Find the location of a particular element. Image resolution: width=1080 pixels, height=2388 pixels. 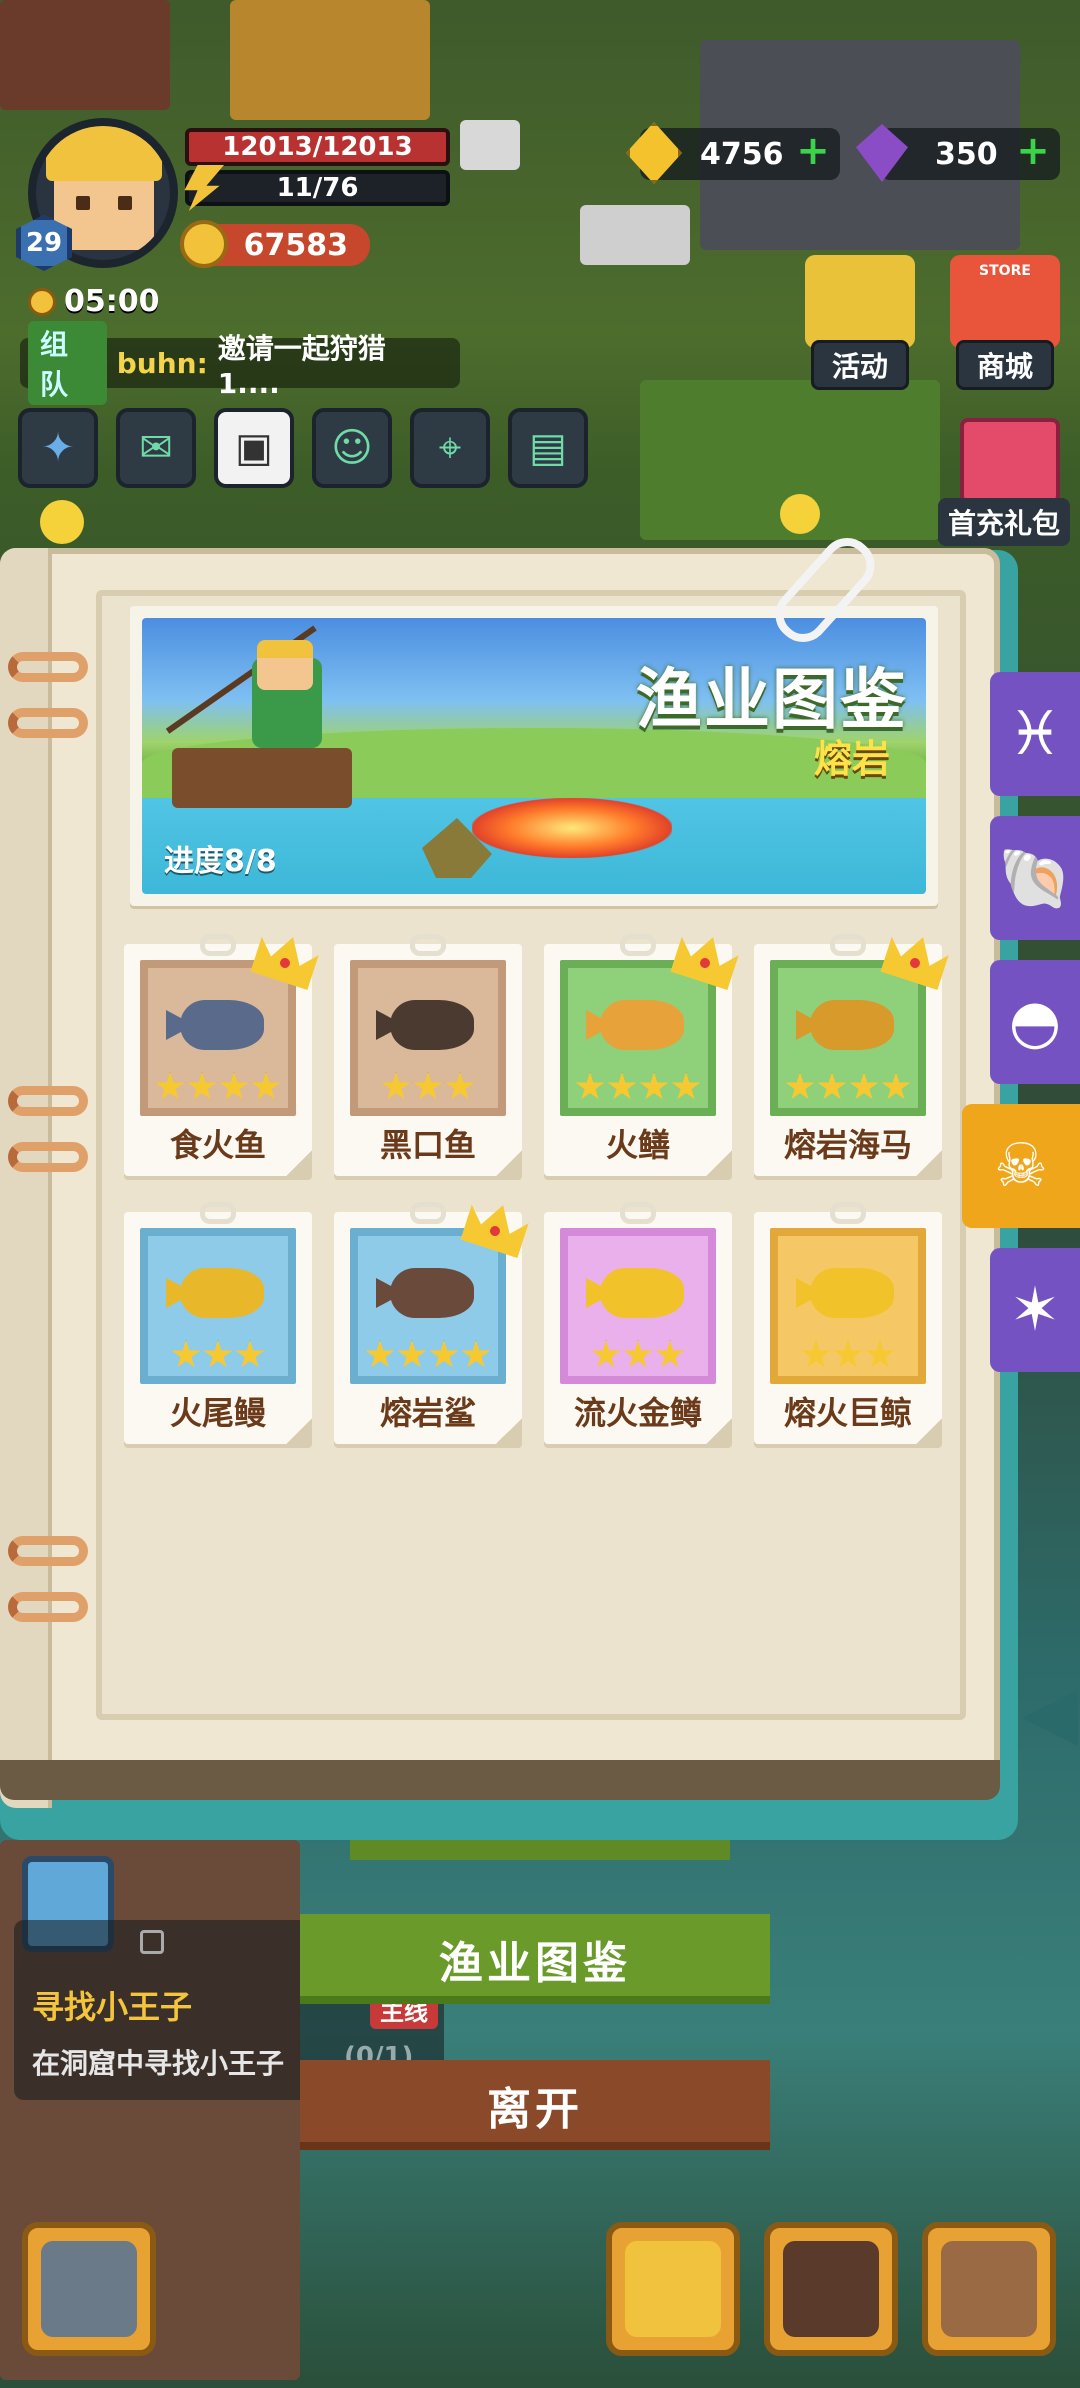

map-icon: ⌖ is located at coordinates (450, 448).